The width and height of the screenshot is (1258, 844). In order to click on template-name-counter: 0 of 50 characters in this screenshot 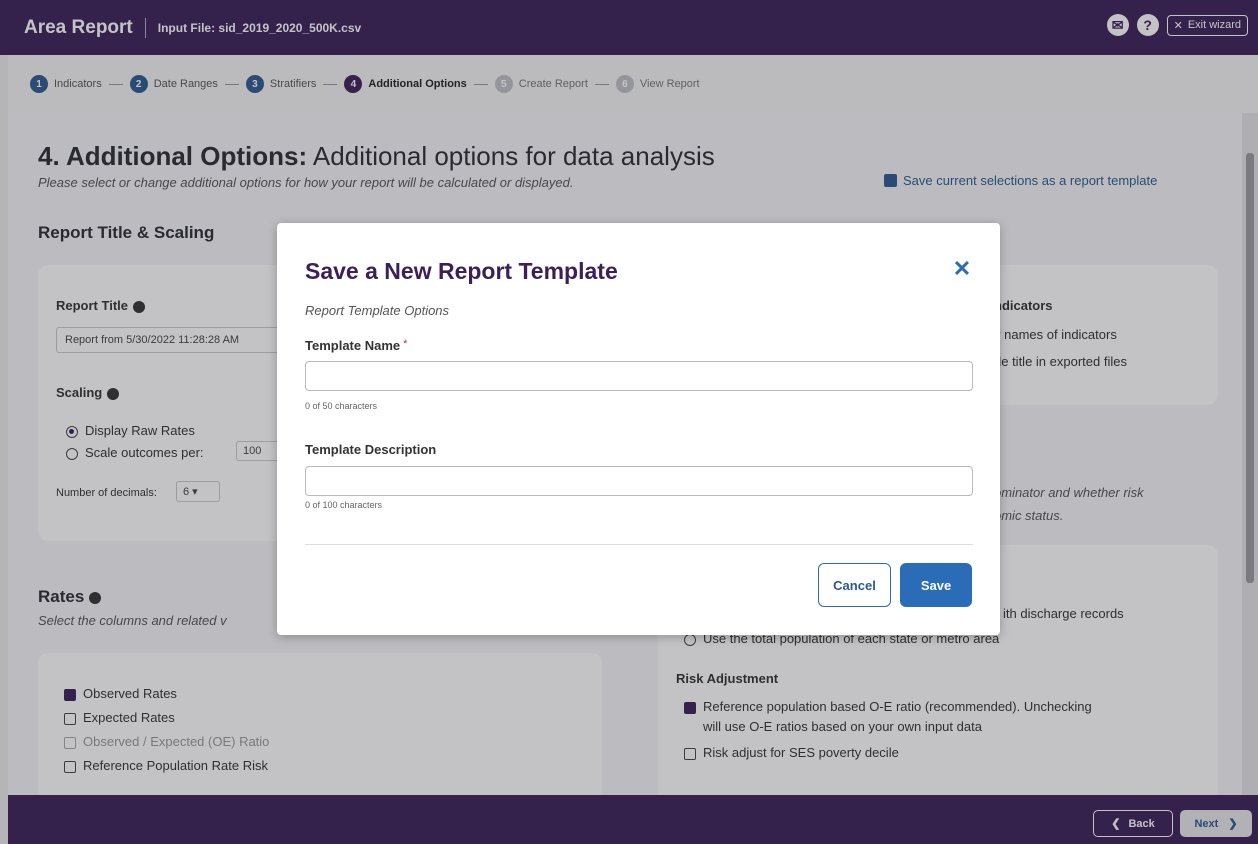, I will do `click(341, 406)`.